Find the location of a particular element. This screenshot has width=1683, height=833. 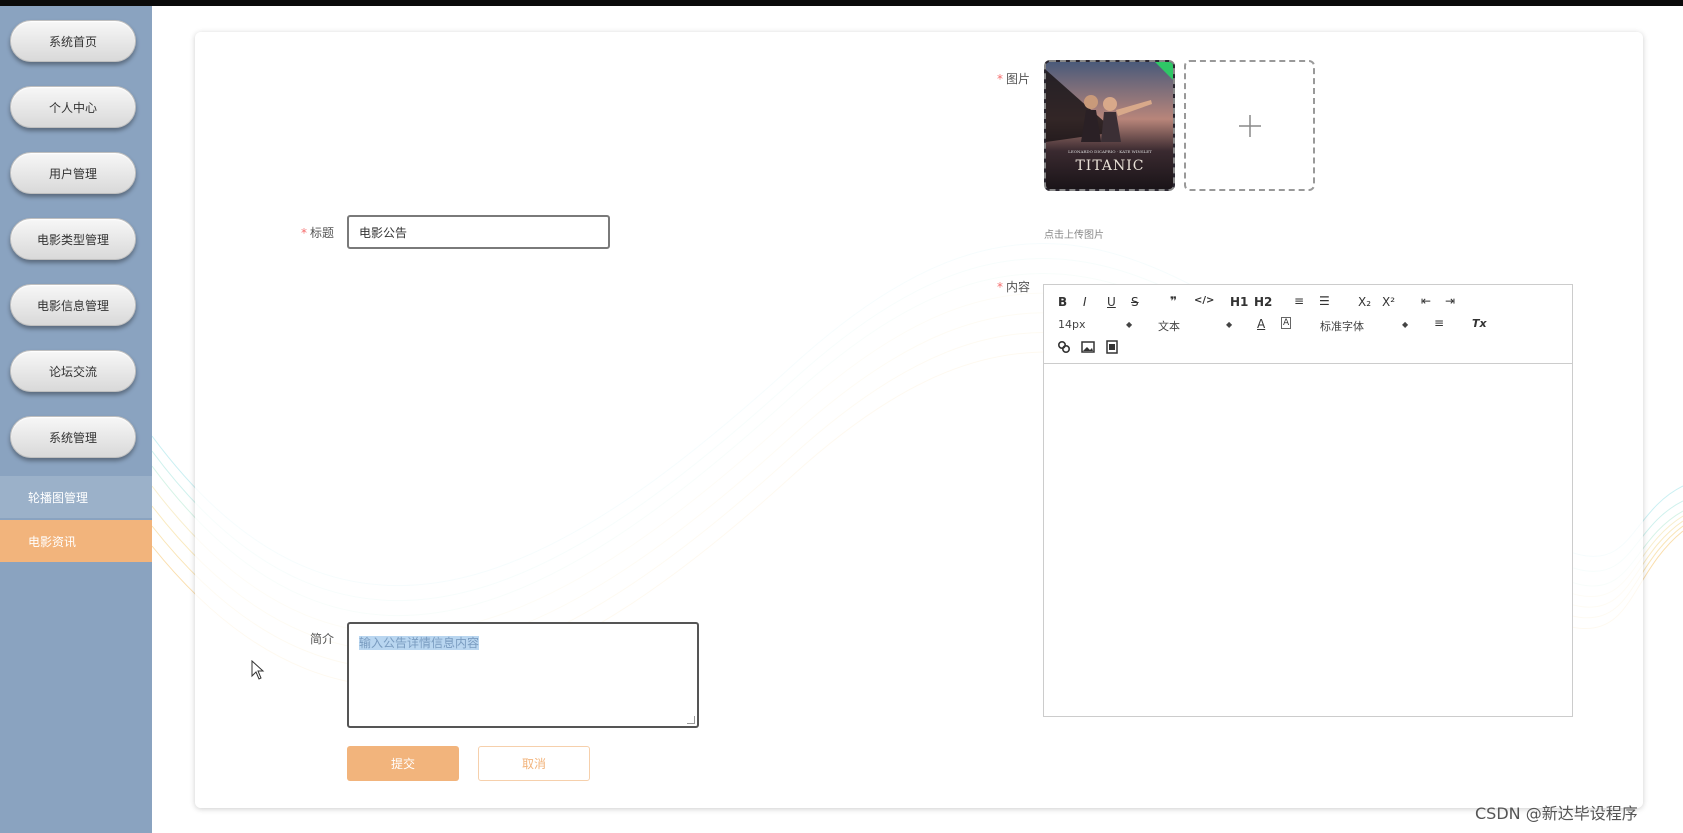

content-label: * 内容 is located at coordinates (1014, 287).